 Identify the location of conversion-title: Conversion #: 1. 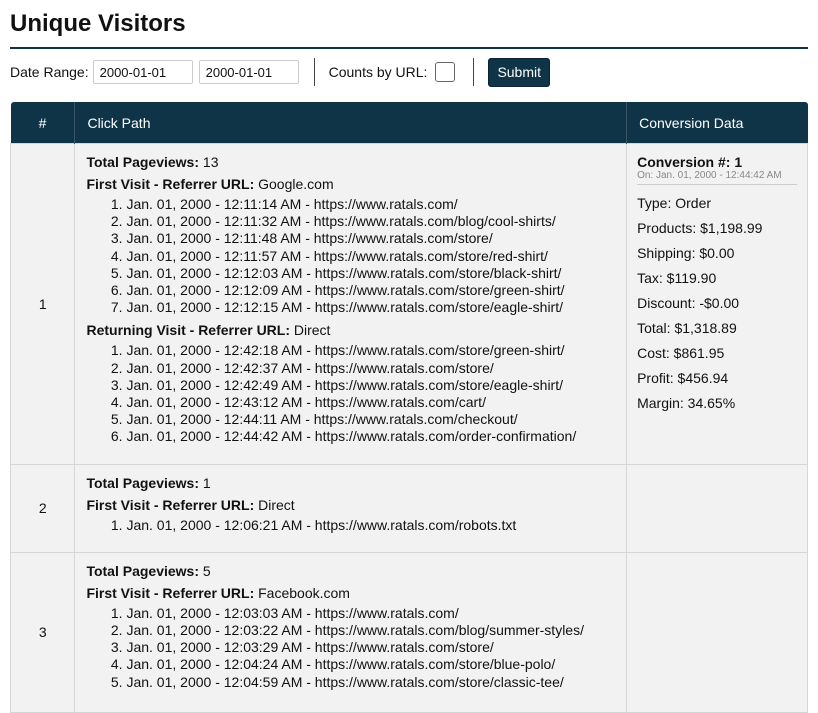
(690, 162).